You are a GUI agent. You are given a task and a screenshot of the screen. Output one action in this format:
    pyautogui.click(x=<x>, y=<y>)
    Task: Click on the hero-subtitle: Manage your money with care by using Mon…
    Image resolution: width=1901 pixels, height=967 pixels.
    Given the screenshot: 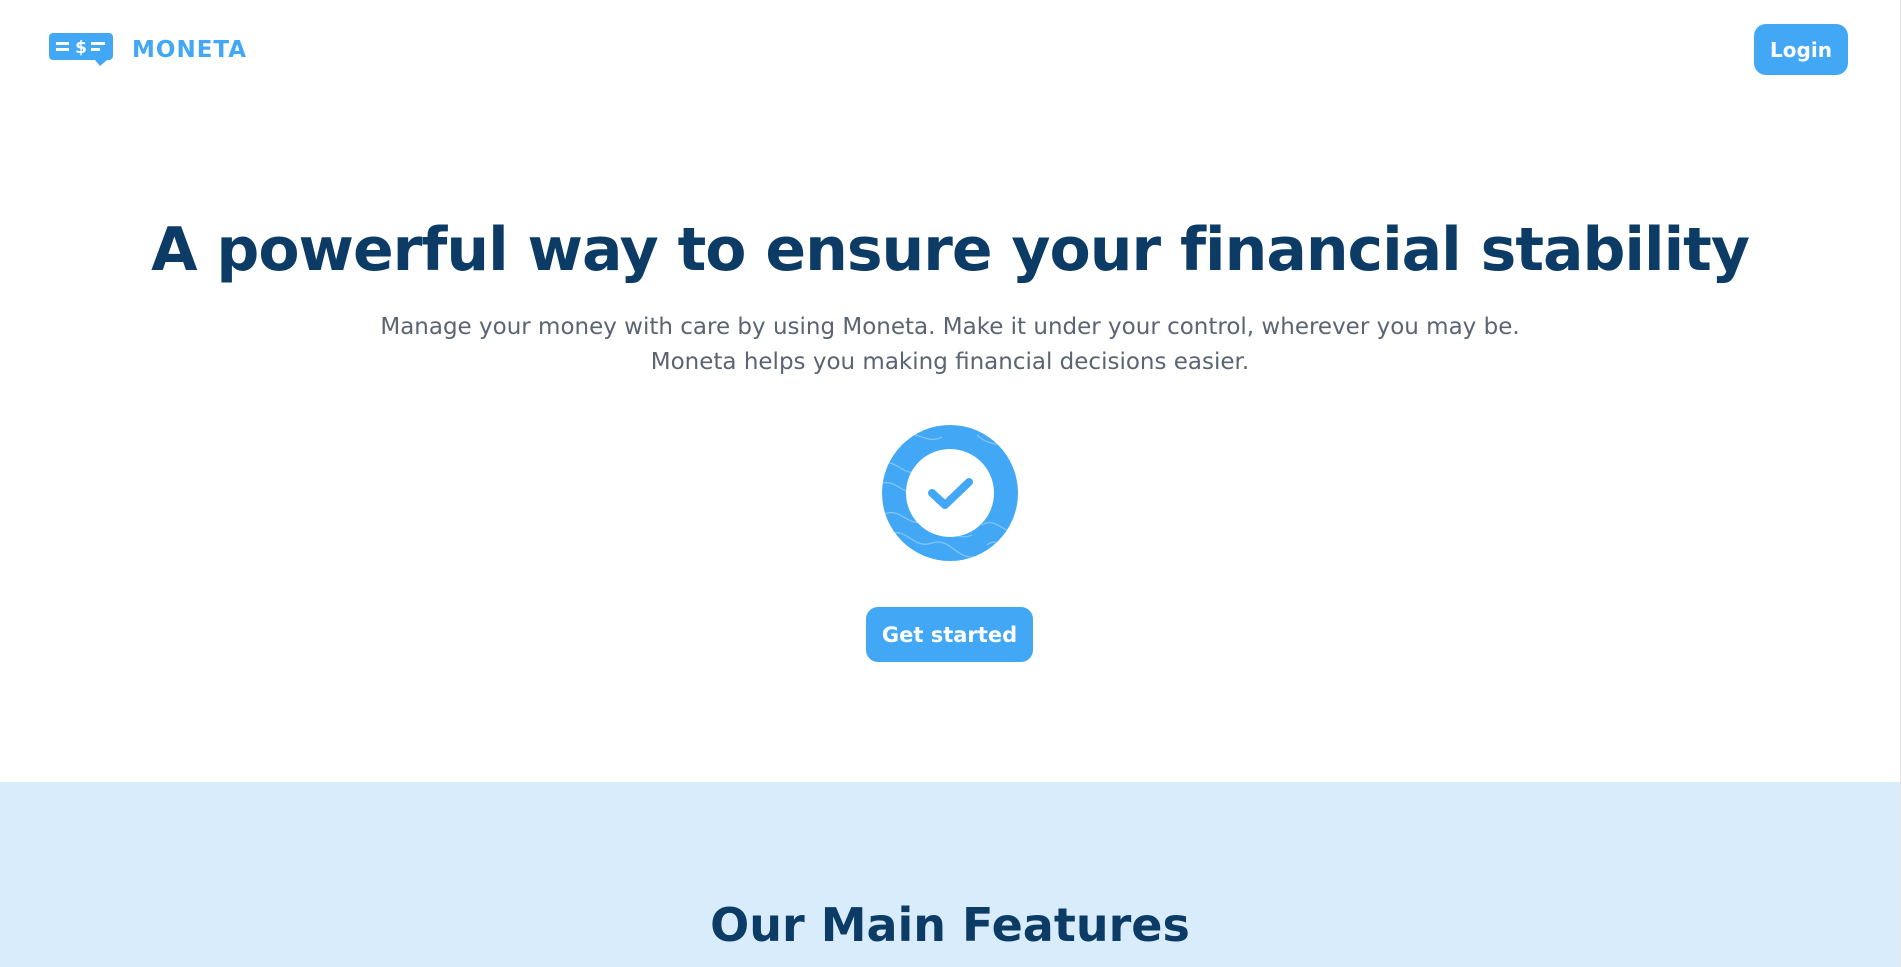 What is the action you would take?
    pyautogui.click(x=950, y=345)
    